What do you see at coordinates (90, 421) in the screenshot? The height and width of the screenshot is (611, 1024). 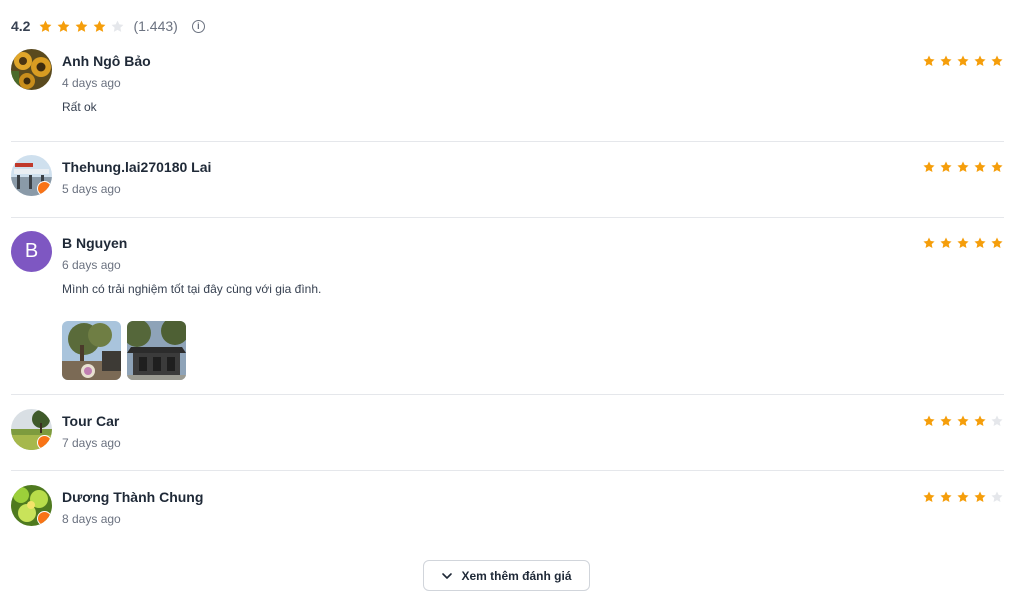 I see `reviewer-name: Tour Car` at bounding box center [90, 421].